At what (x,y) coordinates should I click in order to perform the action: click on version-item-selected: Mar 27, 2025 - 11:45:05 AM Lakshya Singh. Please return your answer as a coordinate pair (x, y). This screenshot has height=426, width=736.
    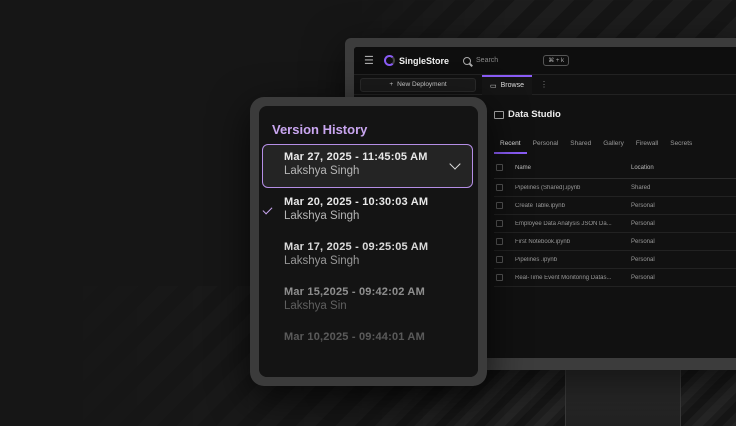
    Looking at the image, I should click on (379, 164).